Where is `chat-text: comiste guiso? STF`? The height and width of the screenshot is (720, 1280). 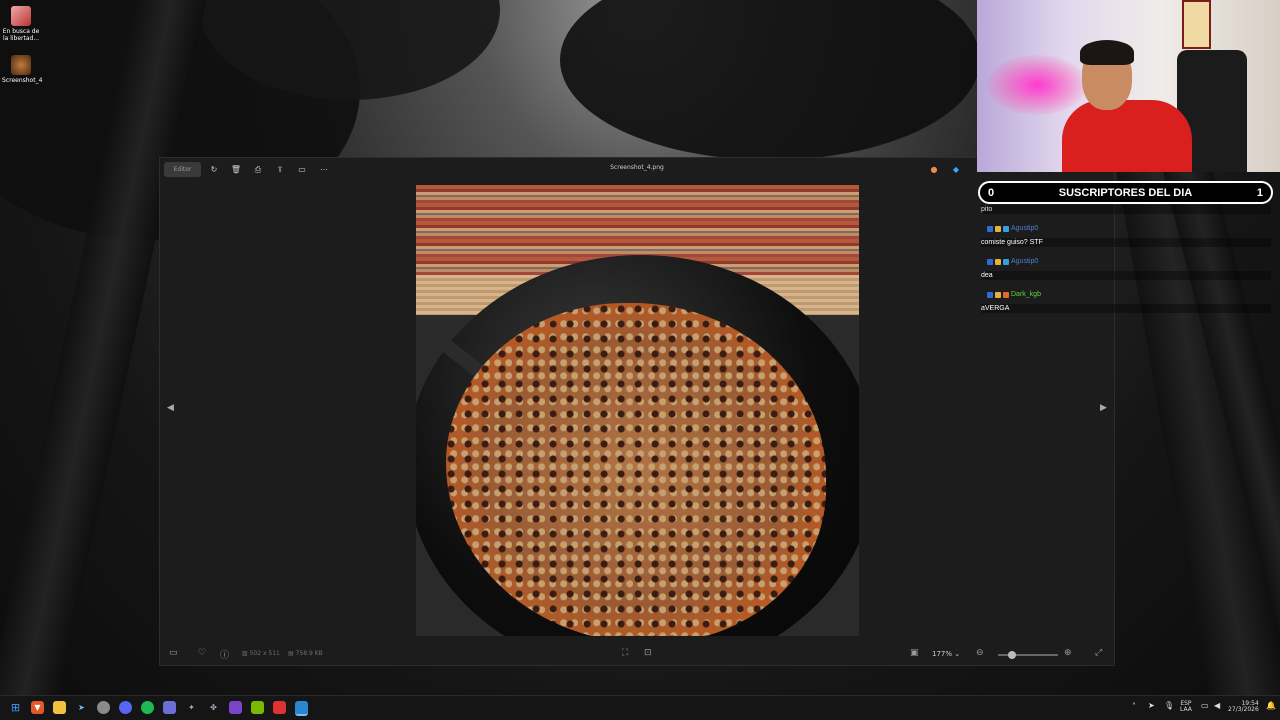 chat-text: comiste guiso? STF is located at coordinates (1126, 242).